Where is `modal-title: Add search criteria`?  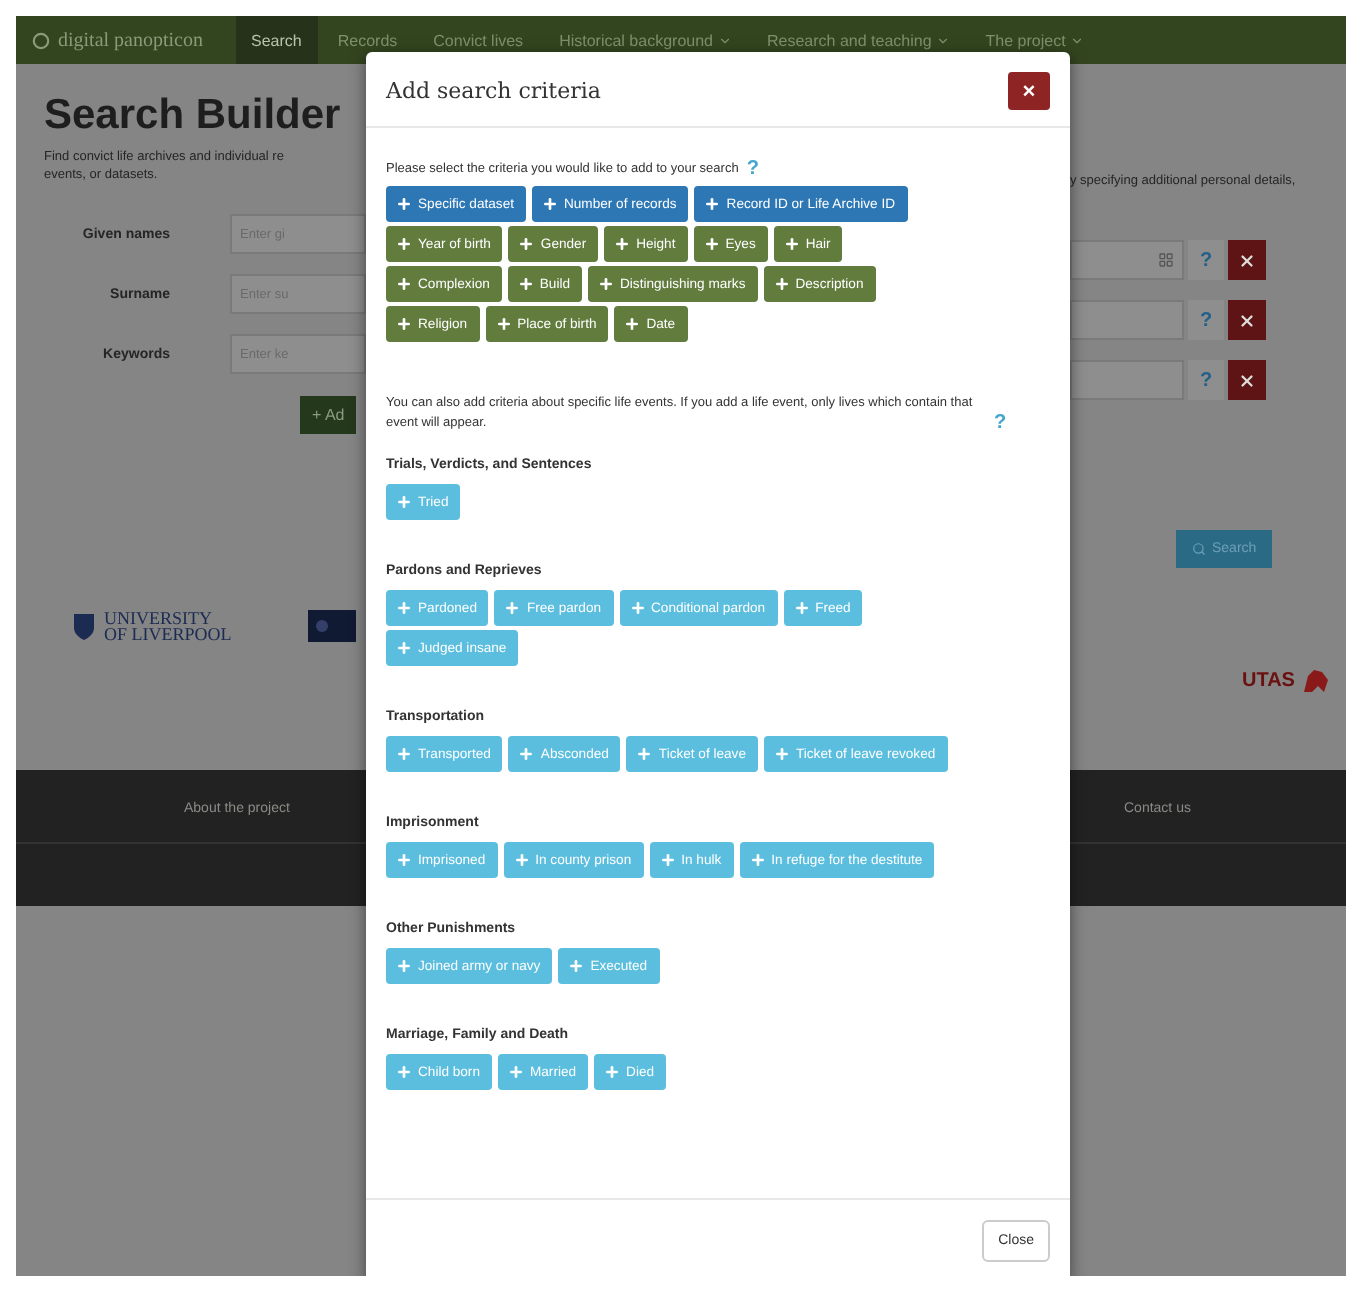 modal-title: Add search criteria is located at coordinates (493, 91).